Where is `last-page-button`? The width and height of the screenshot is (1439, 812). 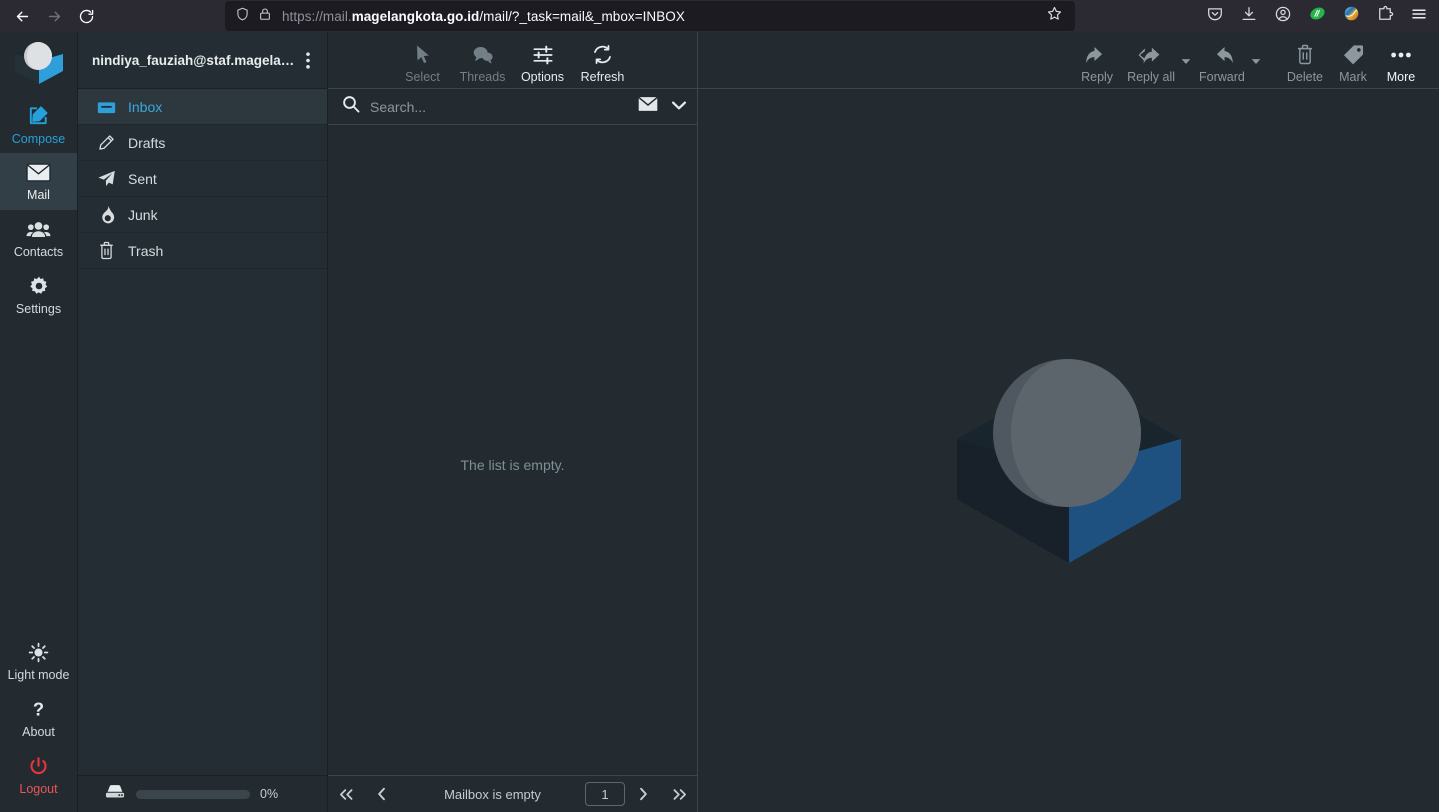 last-page-button is located at coordinates (679, 794).